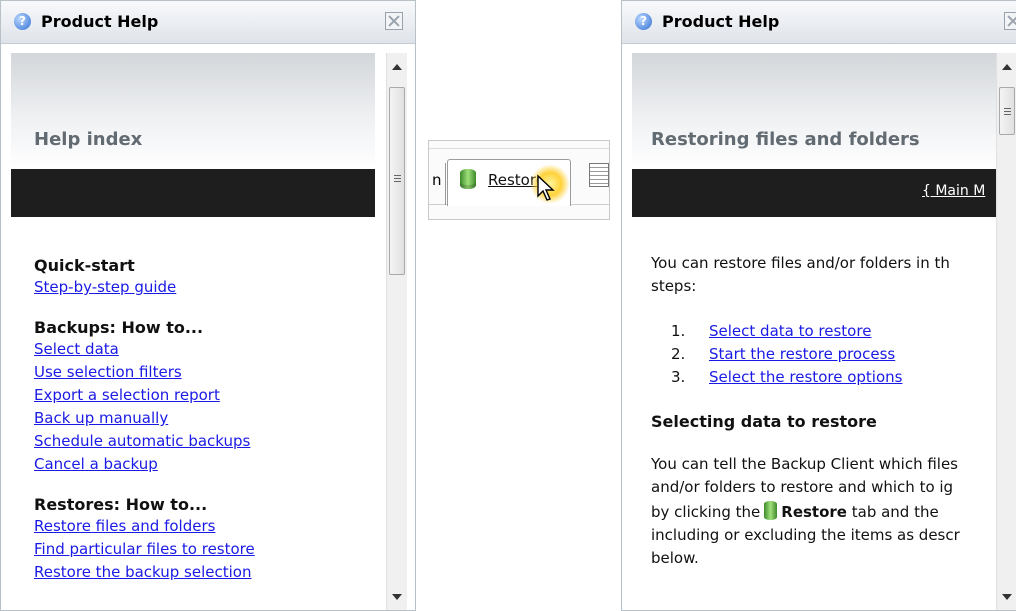  What do you see at coordinates (144, 464) in the screenshot?
I see `link-cancel-backup: Cancel a backup` at bounding box center [144, 464].